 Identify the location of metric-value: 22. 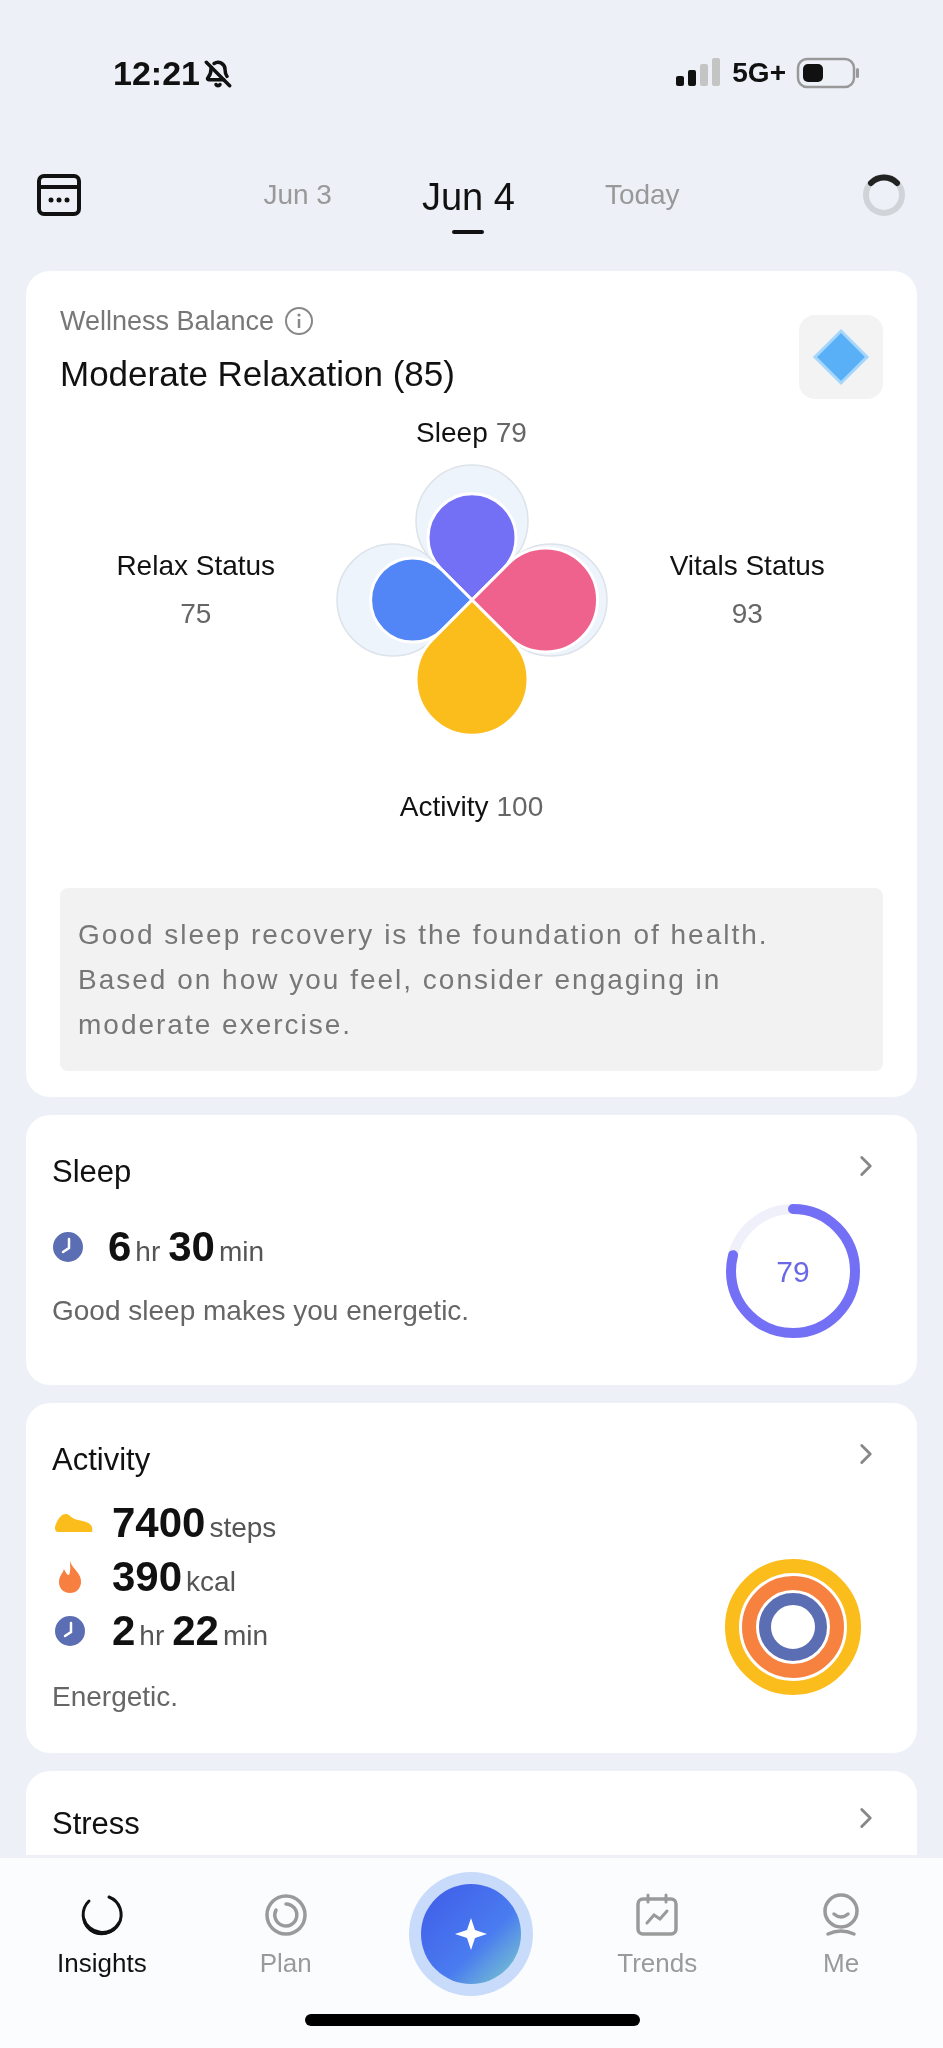
(195, 1630).